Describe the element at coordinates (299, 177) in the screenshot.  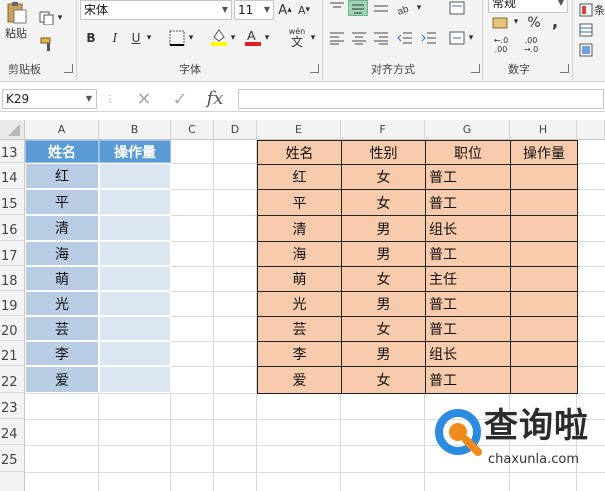
I see `right-cell-name: 红` at that location.